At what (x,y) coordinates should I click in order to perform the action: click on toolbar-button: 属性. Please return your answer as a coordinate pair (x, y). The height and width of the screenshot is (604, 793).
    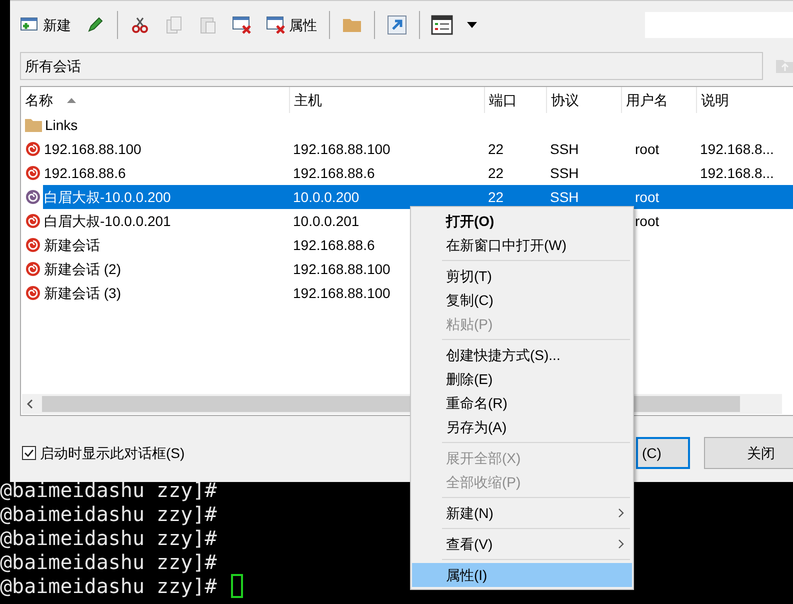
    Looking at the image, I should click on (291, 25).